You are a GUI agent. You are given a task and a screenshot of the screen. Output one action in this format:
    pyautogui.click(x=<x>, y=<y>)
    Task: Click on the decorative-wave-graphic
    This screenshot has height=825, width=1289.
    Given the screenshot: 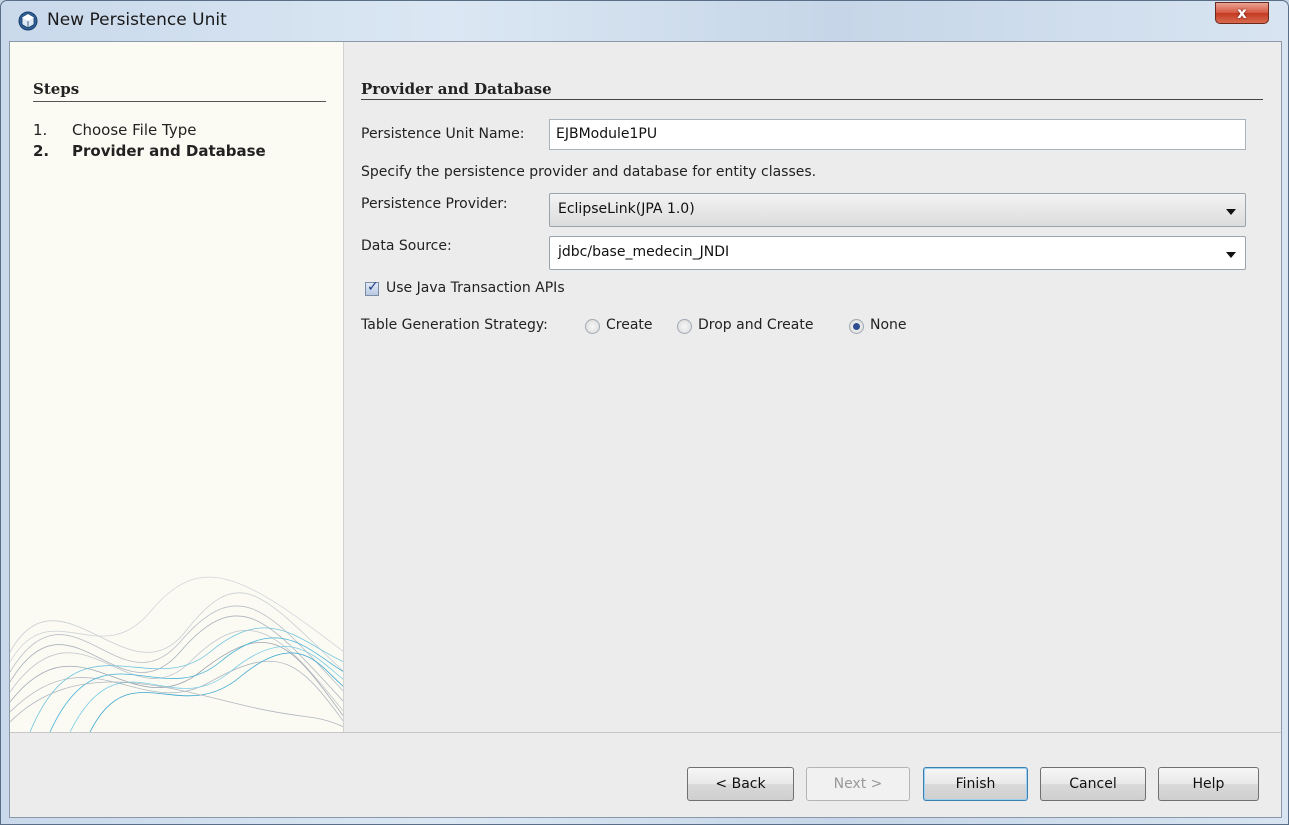 What is the action you would take?
    pyautogui.click(x=176, y=654)
    